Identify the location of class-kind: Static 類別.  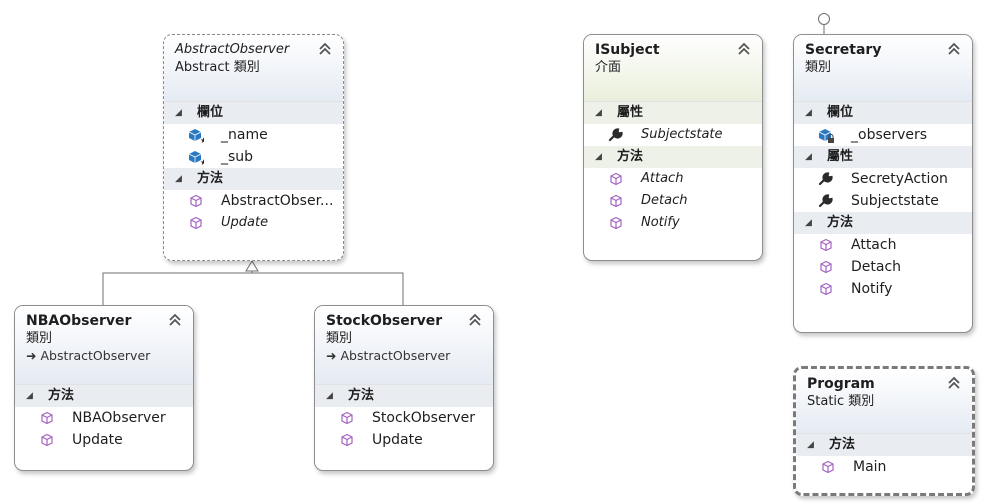
(841, 401).